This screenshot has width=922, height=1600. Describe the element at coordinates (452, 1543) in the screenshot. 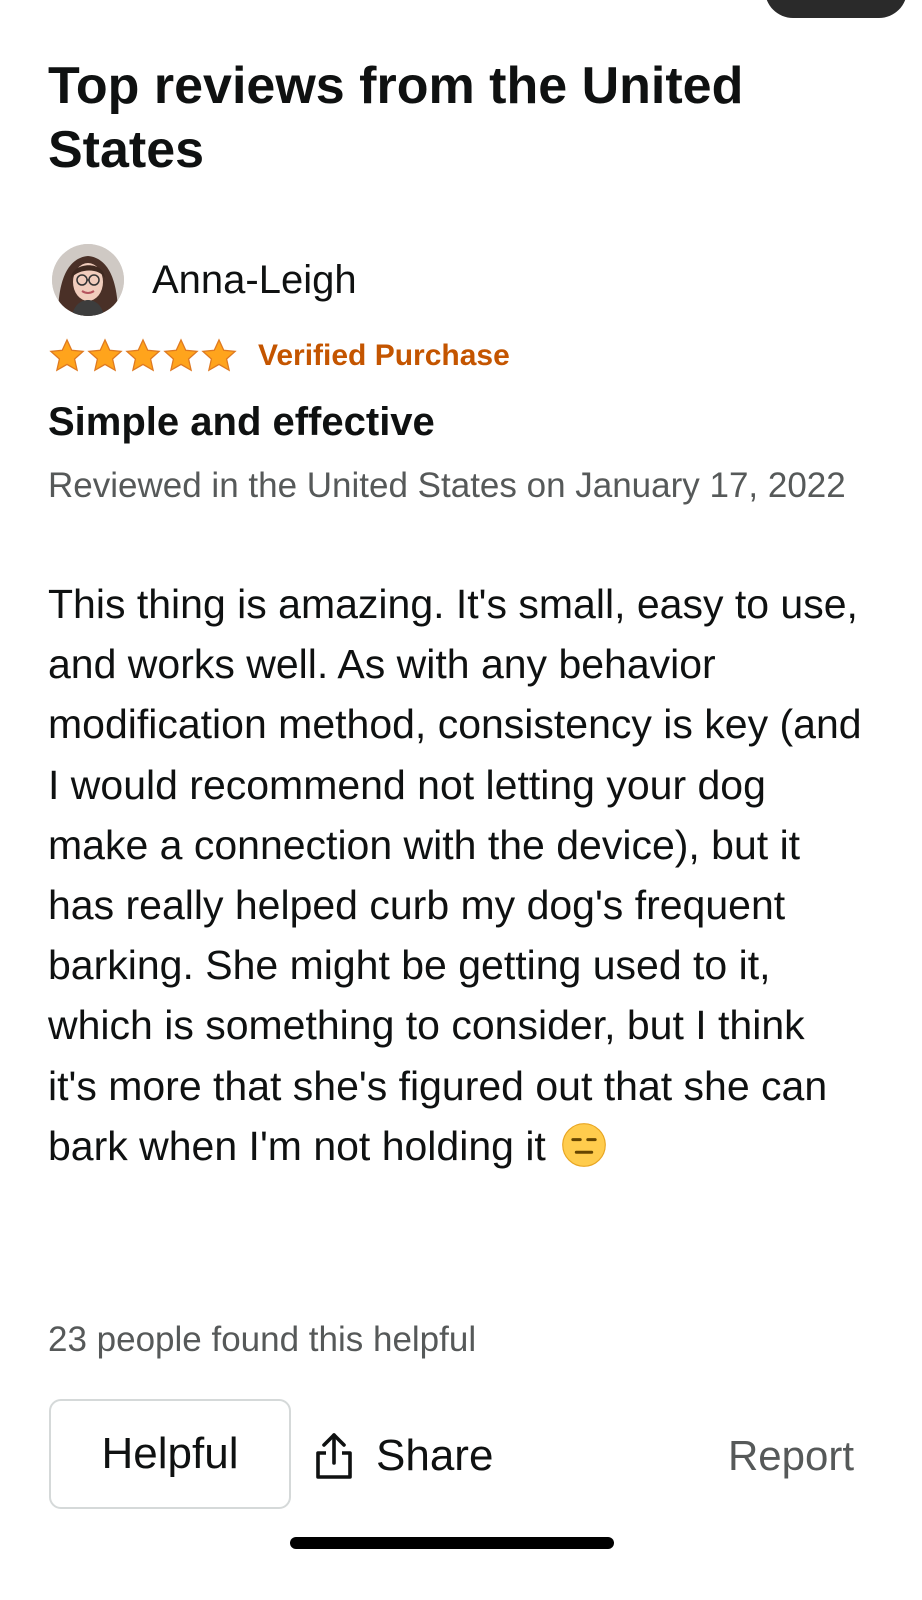

I see `home-indicator` at that location.